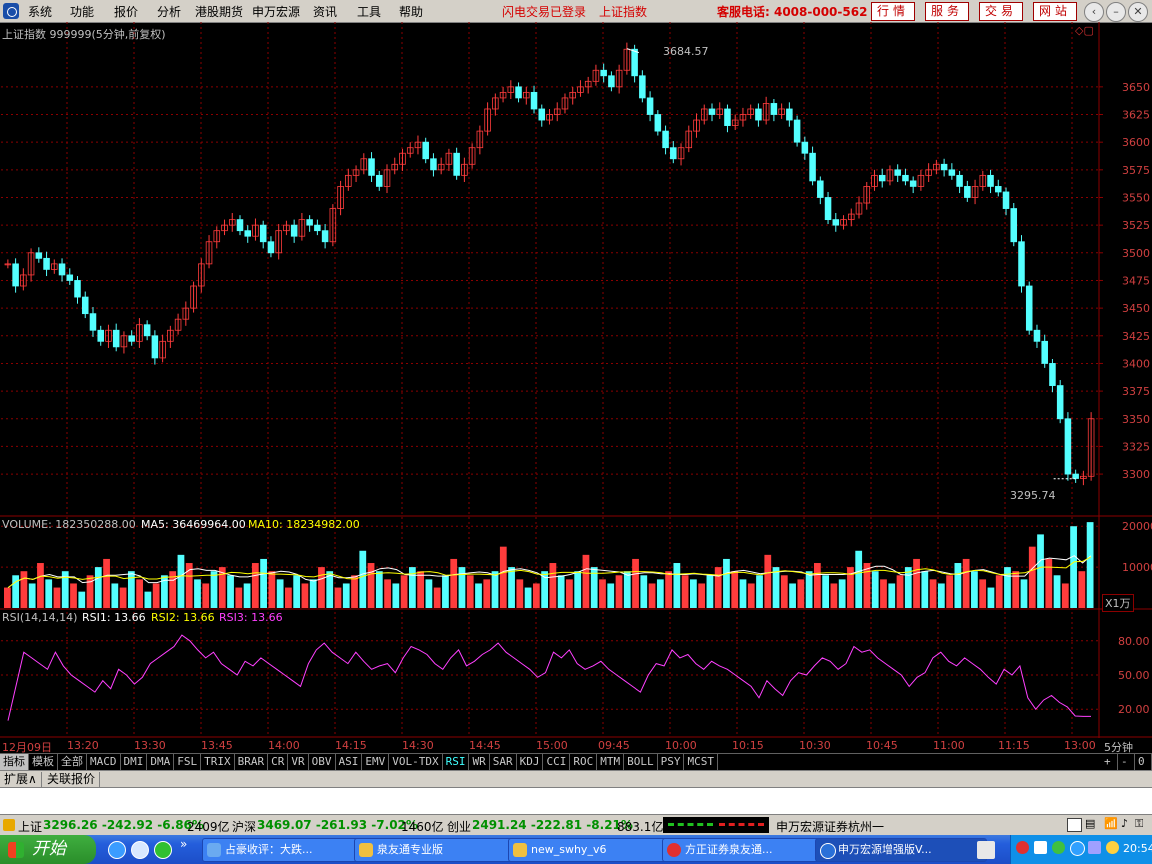  What do you see at coordinates (1055, 11) in the screenshot?
I see `website-button: 网站` at bounding box center [1055, 11].